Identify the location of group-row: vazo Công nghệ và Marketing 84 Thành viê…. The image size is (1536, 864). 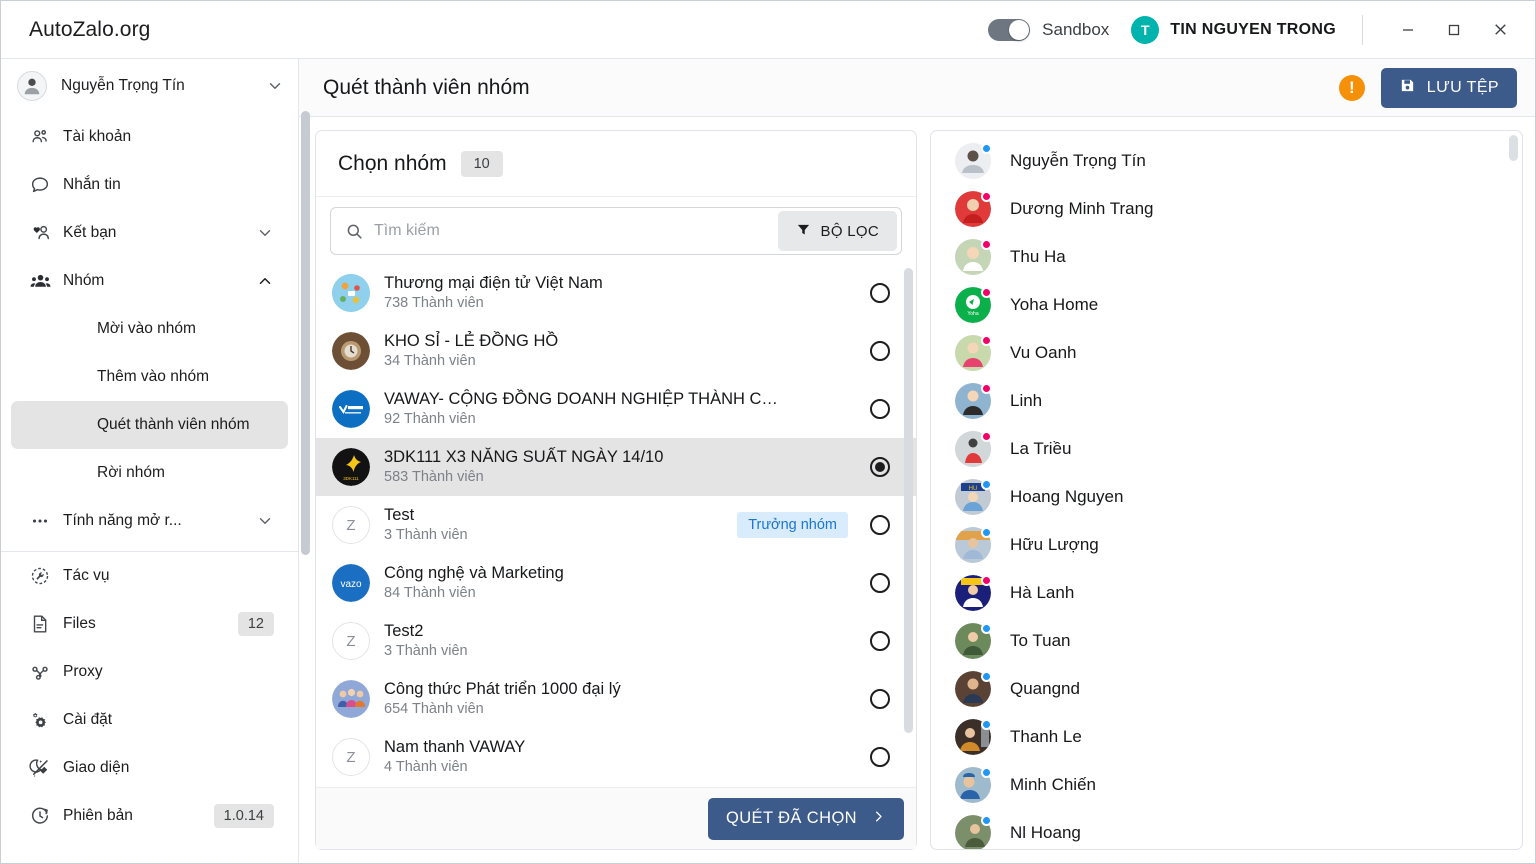
(616, 583).